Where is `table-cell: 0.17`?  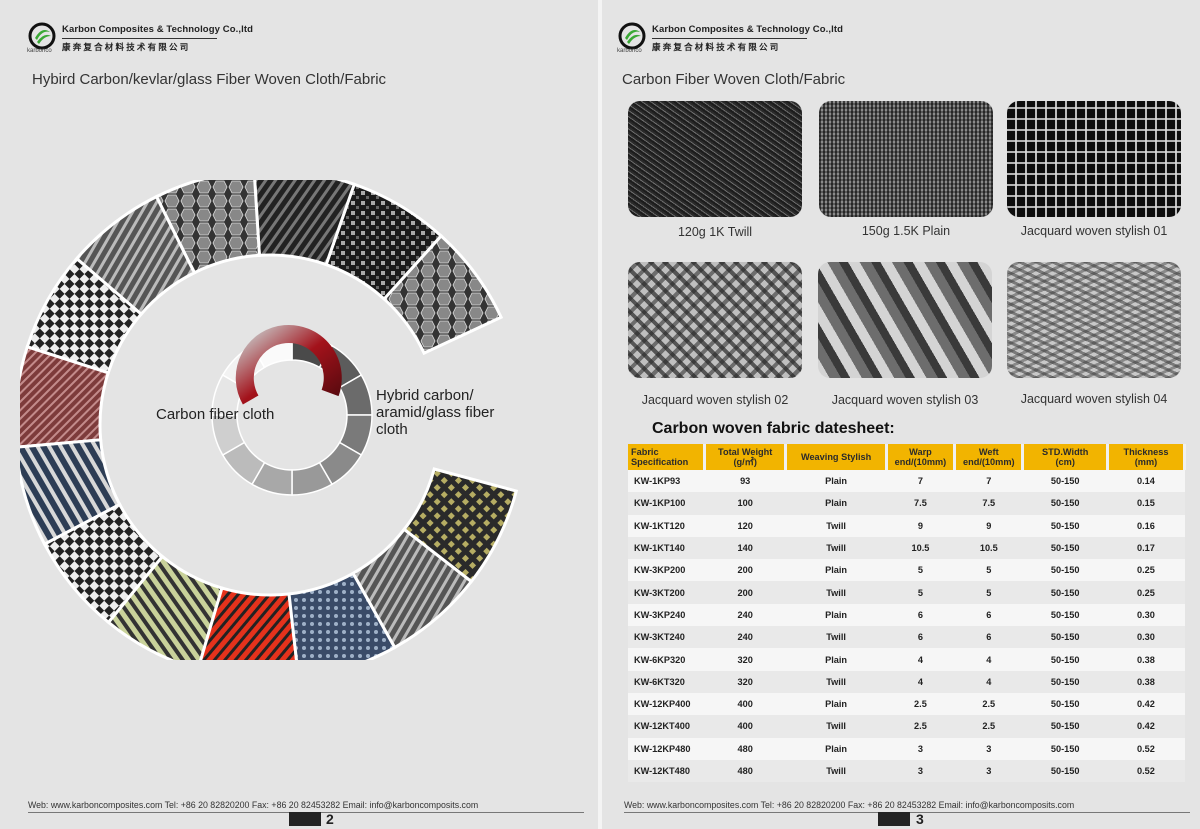
table-cell: 0.17 is located at coordinates (1146, 548).